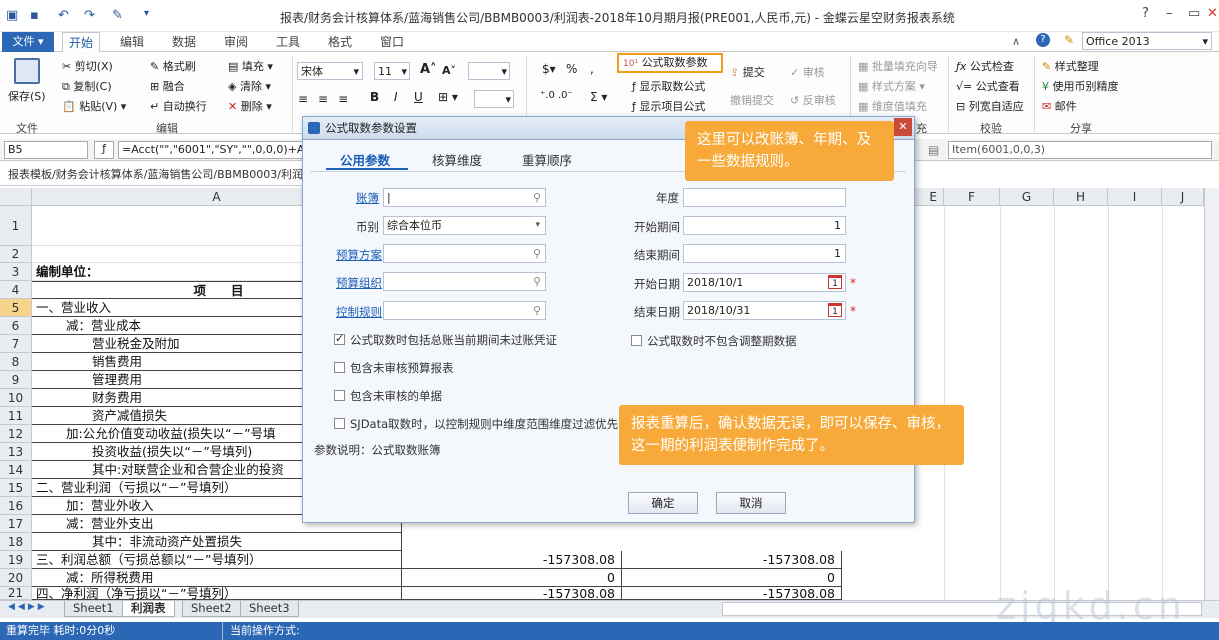 This screenshot has width=1219, height=640. What do you see at coordinates (428, 69) in the screenshot?
I see `grow-font-icon: A˄` at bounding box center [428, 69].